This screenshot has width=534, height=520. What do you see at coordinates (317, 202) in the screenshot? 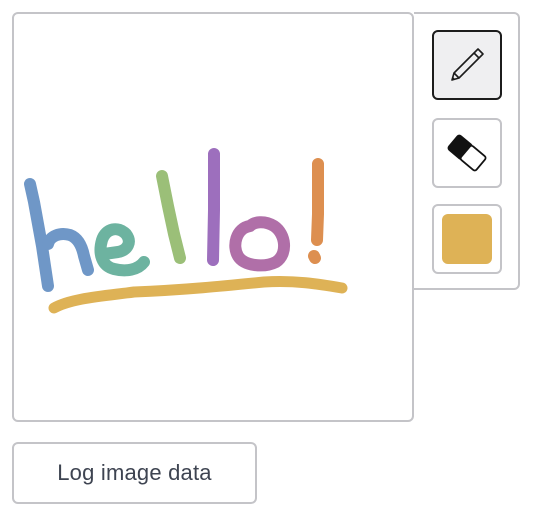
I see `stroke-exclaim-bar` at bounding box center [317, 202].